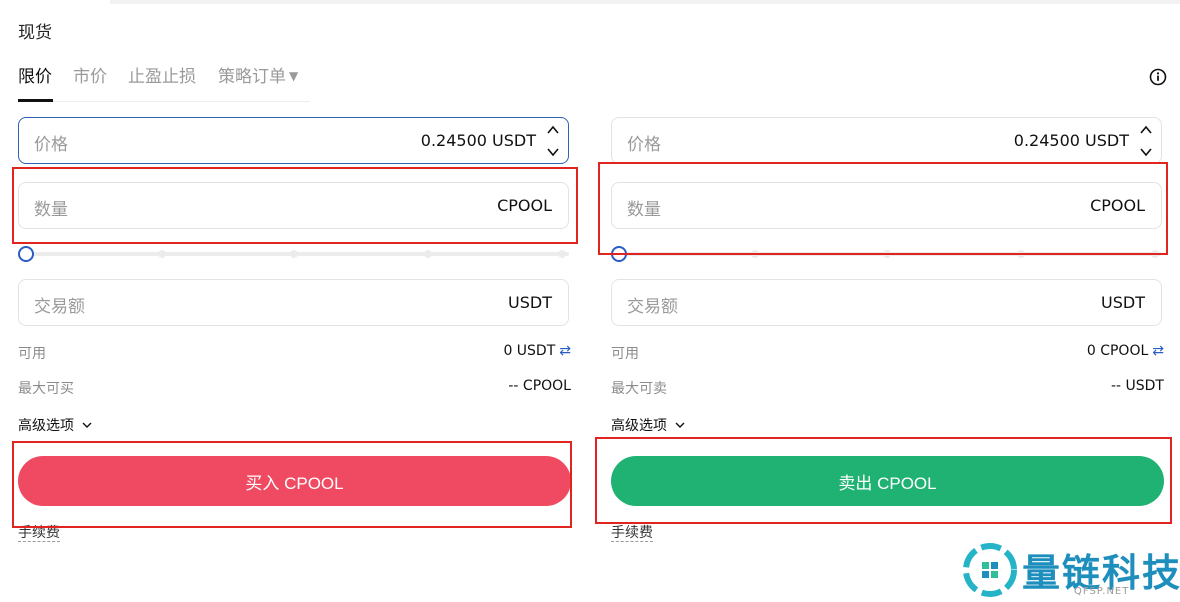 The image size is (1180, 602). I want to click on max-buy-label: 最大可买, so click(46, 389).